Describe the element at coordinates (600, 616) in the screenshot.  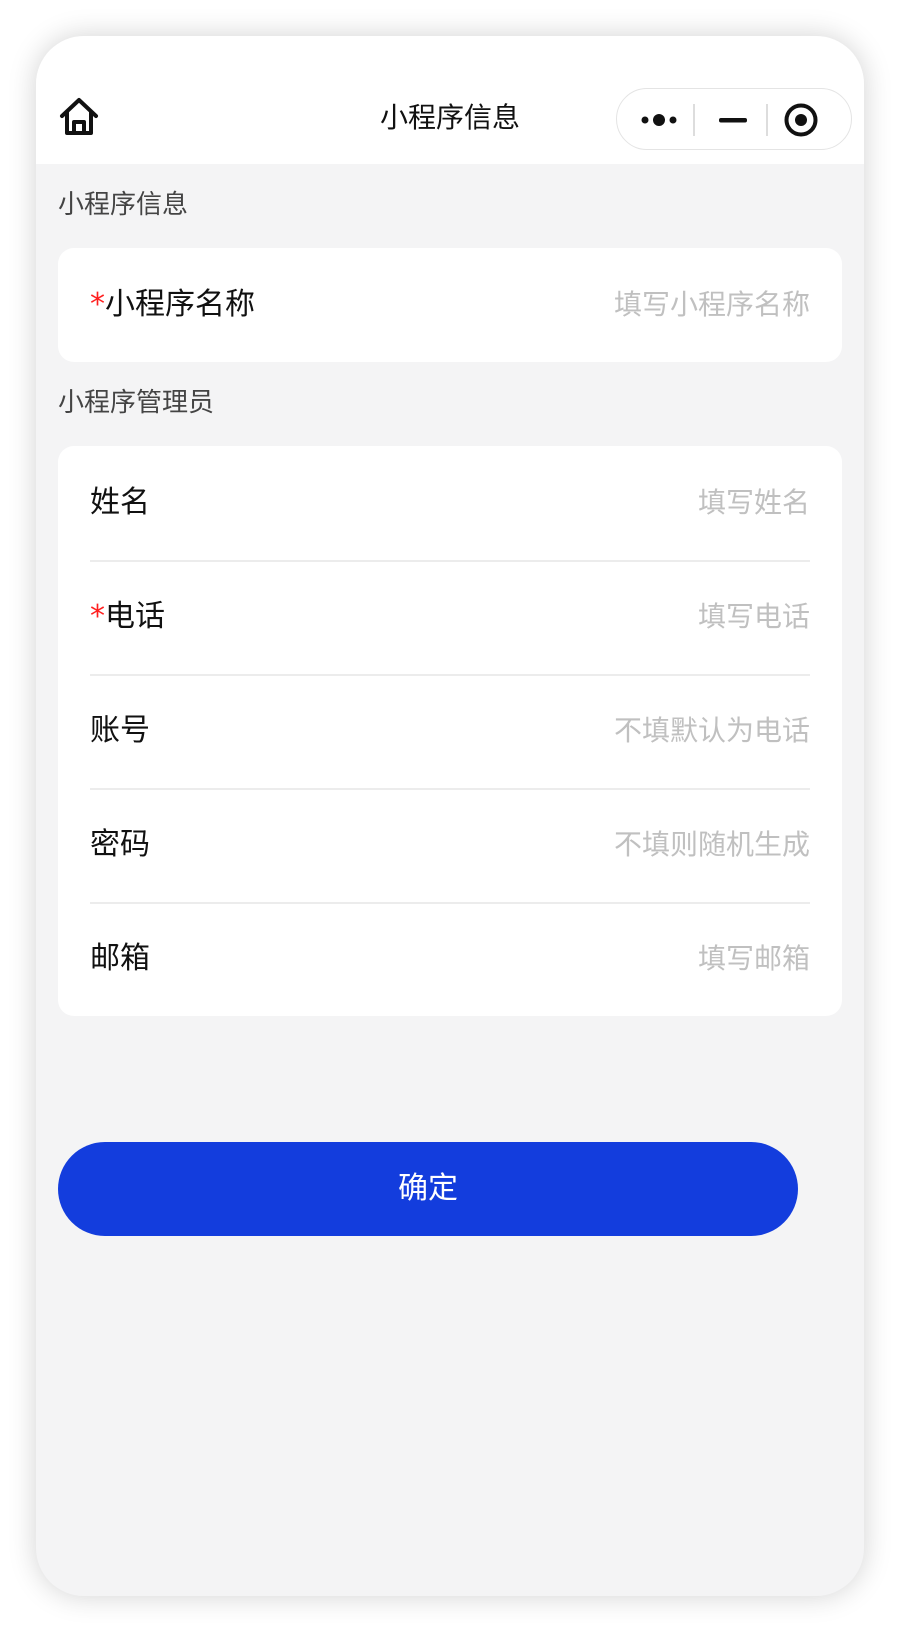
I see `phone-input` at that location.